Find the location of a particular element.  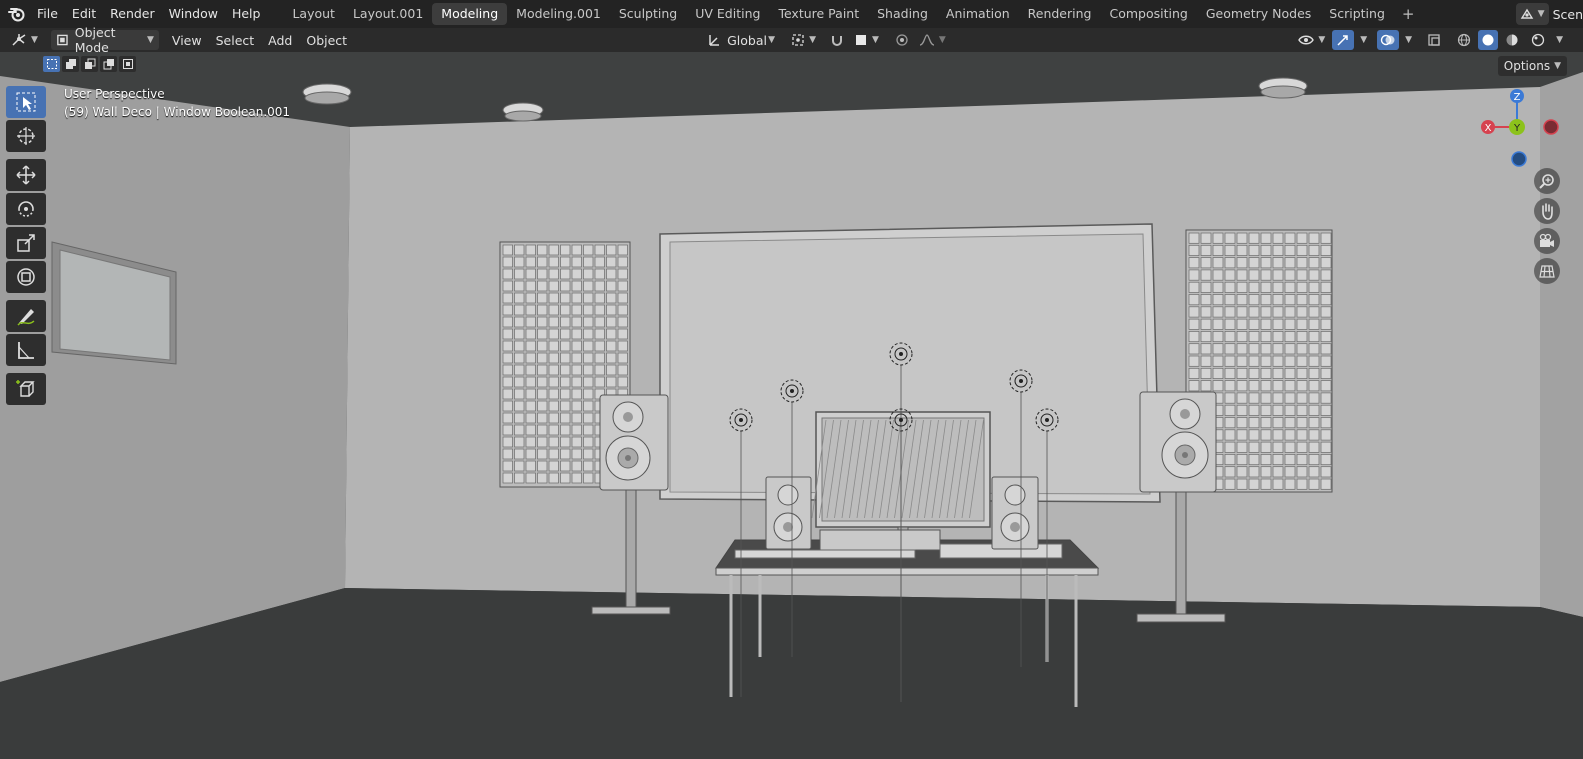

desk-speaker-right is located at coordinates (1015, 513).